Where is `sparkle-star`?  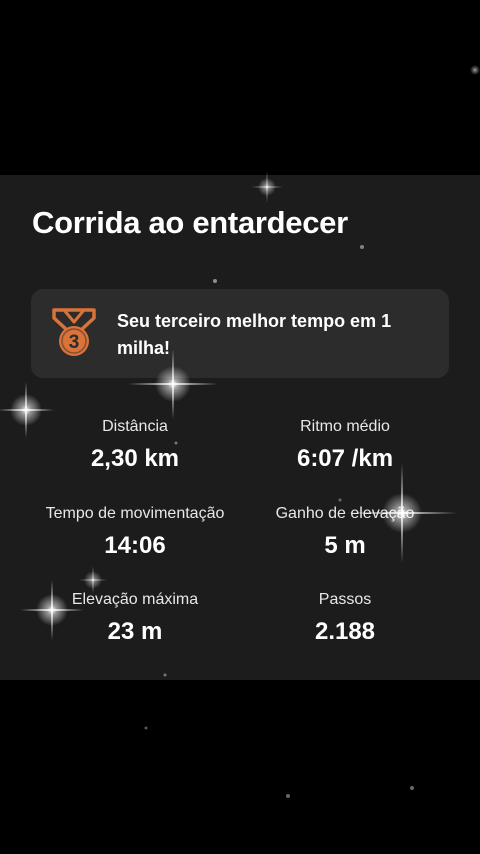
sparkle-star is located at coordinates (475, 70).